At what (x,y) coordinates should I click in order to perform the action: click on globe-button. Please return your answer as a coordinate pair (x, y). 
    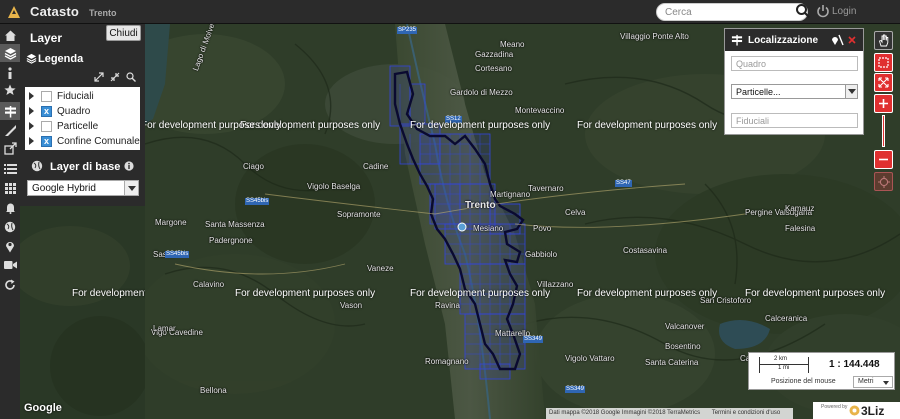
    Looking at the image, I should click on (10, 227).